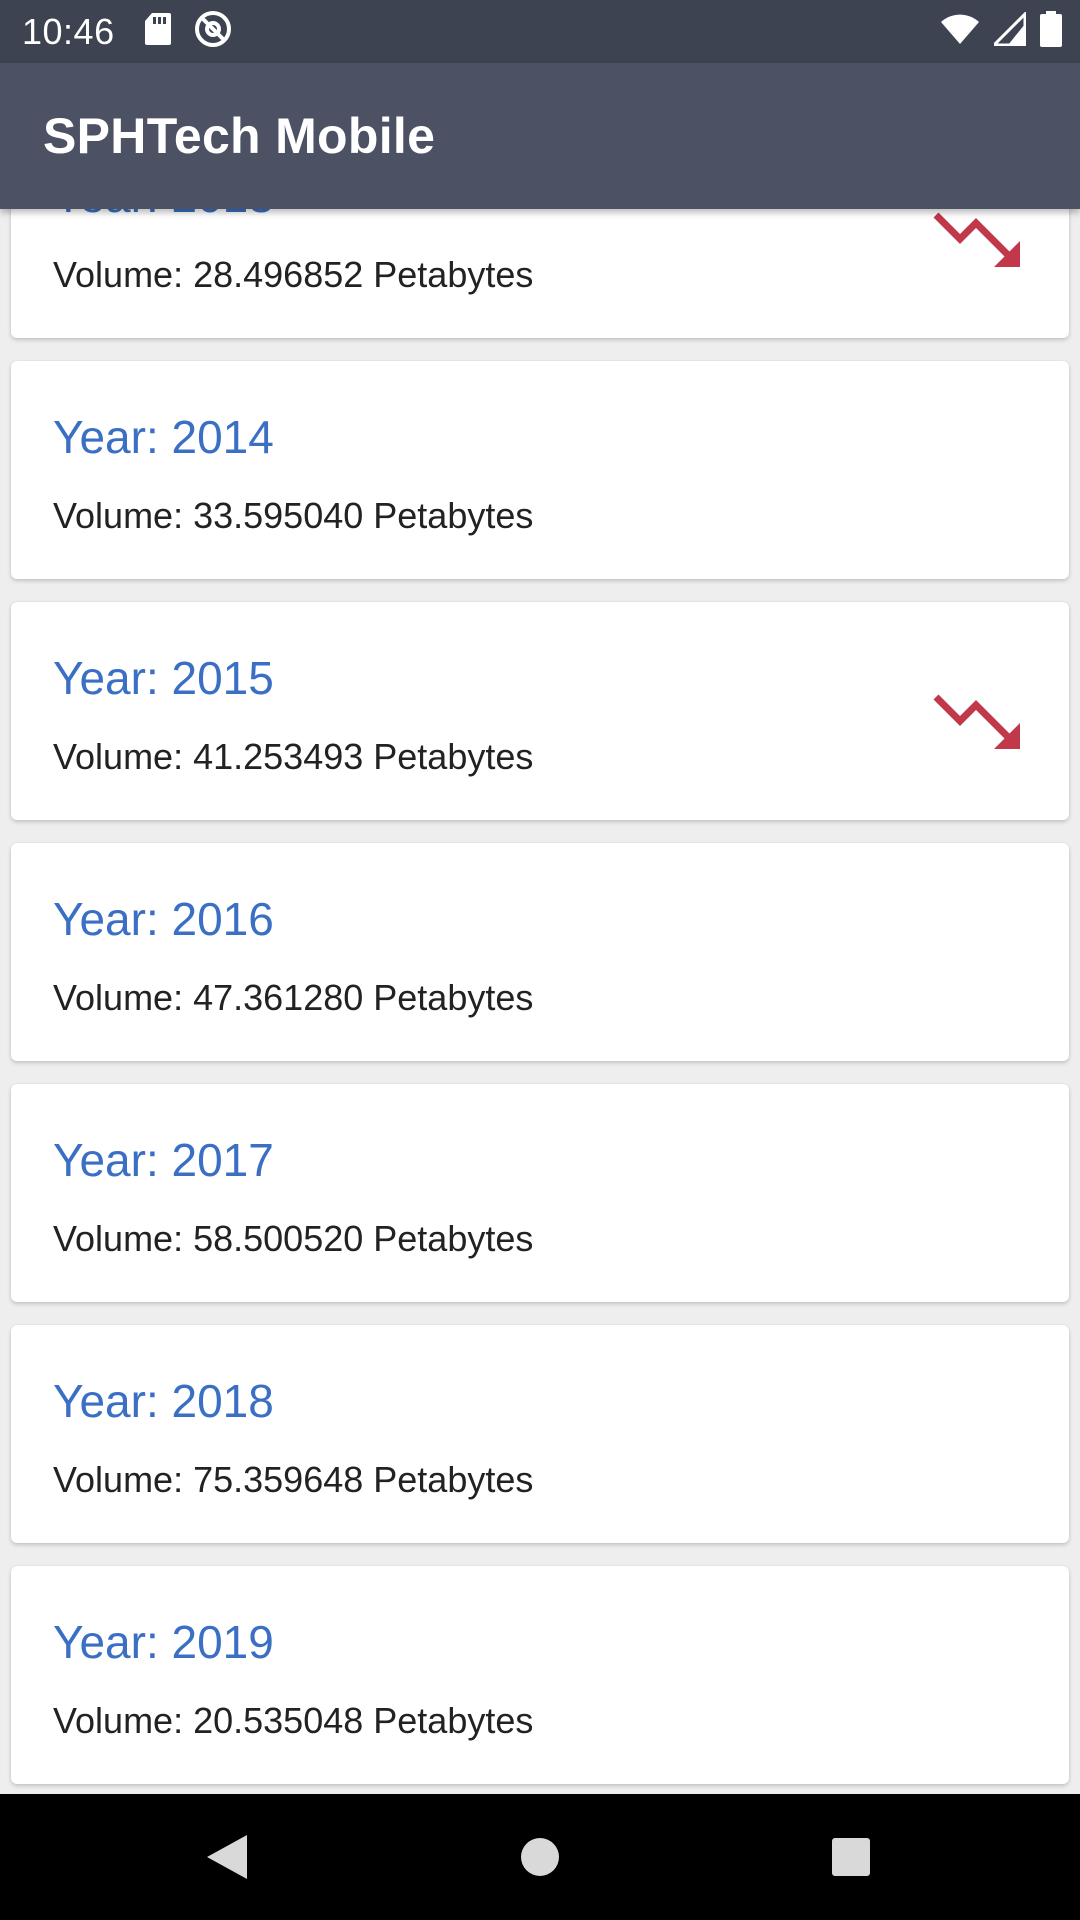 The image size is (1080, 1920). What do you see at coordinates (540, 1193) in the screenshot?
I see `list-item: Year: 2017 Volume: 58.500520 Petabytes` at bounding box center [540, 1193].